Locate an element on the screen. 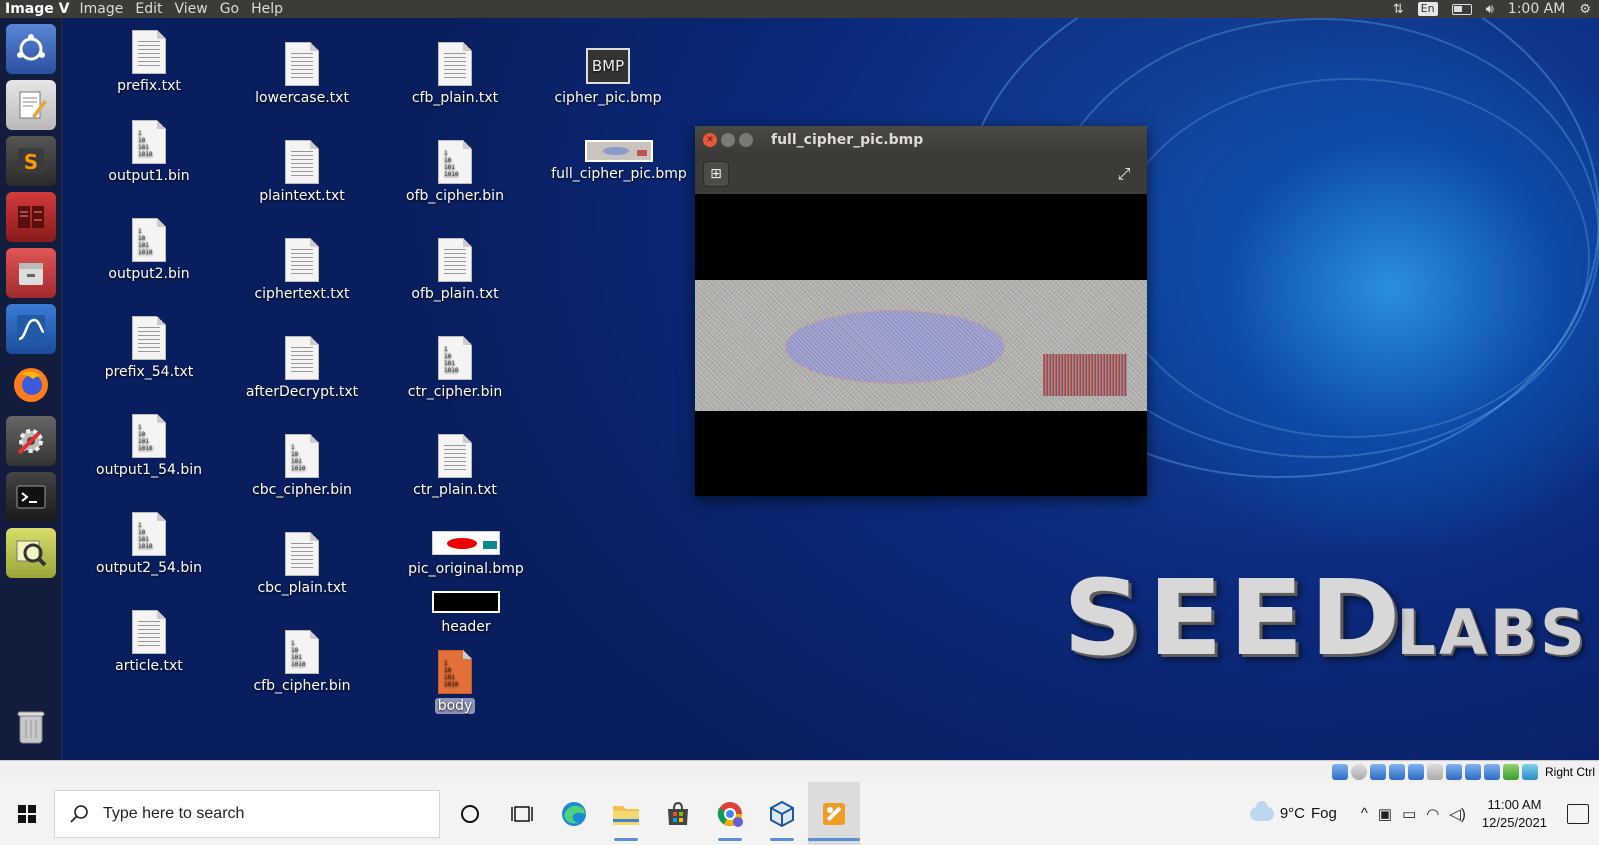 The width and height of the screenshot is (1599, 845). desktop-icon-cbc-cipher-bin: 1 10 101 1010 cbc_cipher.bin is located at coordinates (302, 466).